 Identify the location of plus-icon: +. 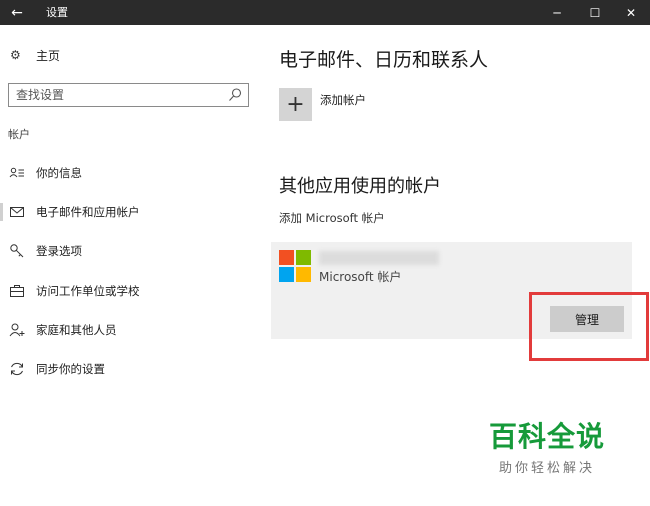
(295, 104).